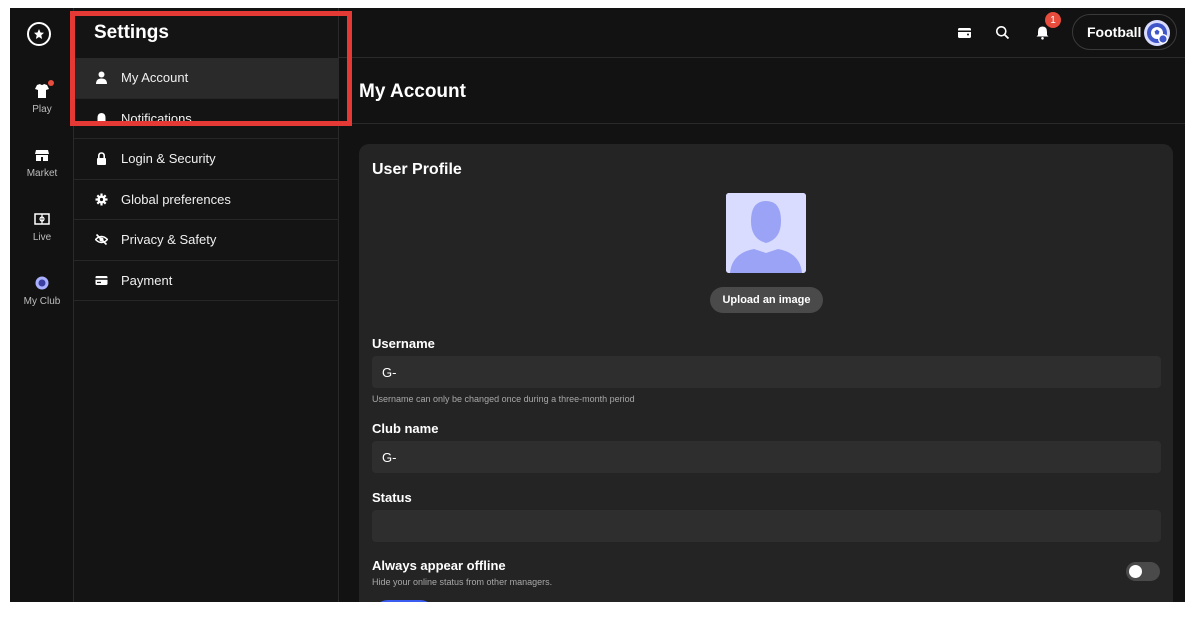 Image resolution: width=1204 pixels, height=620 pixels. Describe the element at coordinates (101, 280) in the screenshot. I see `card-icon` at that location.